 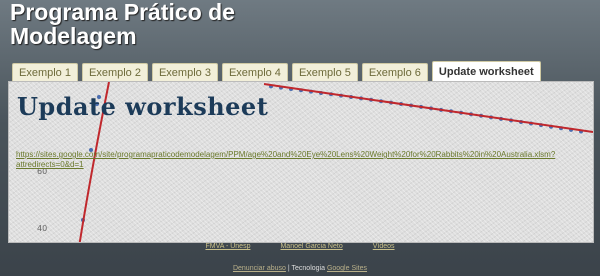 I want to click on site-title-line2: Modelagem, so click(x=73, y=36).